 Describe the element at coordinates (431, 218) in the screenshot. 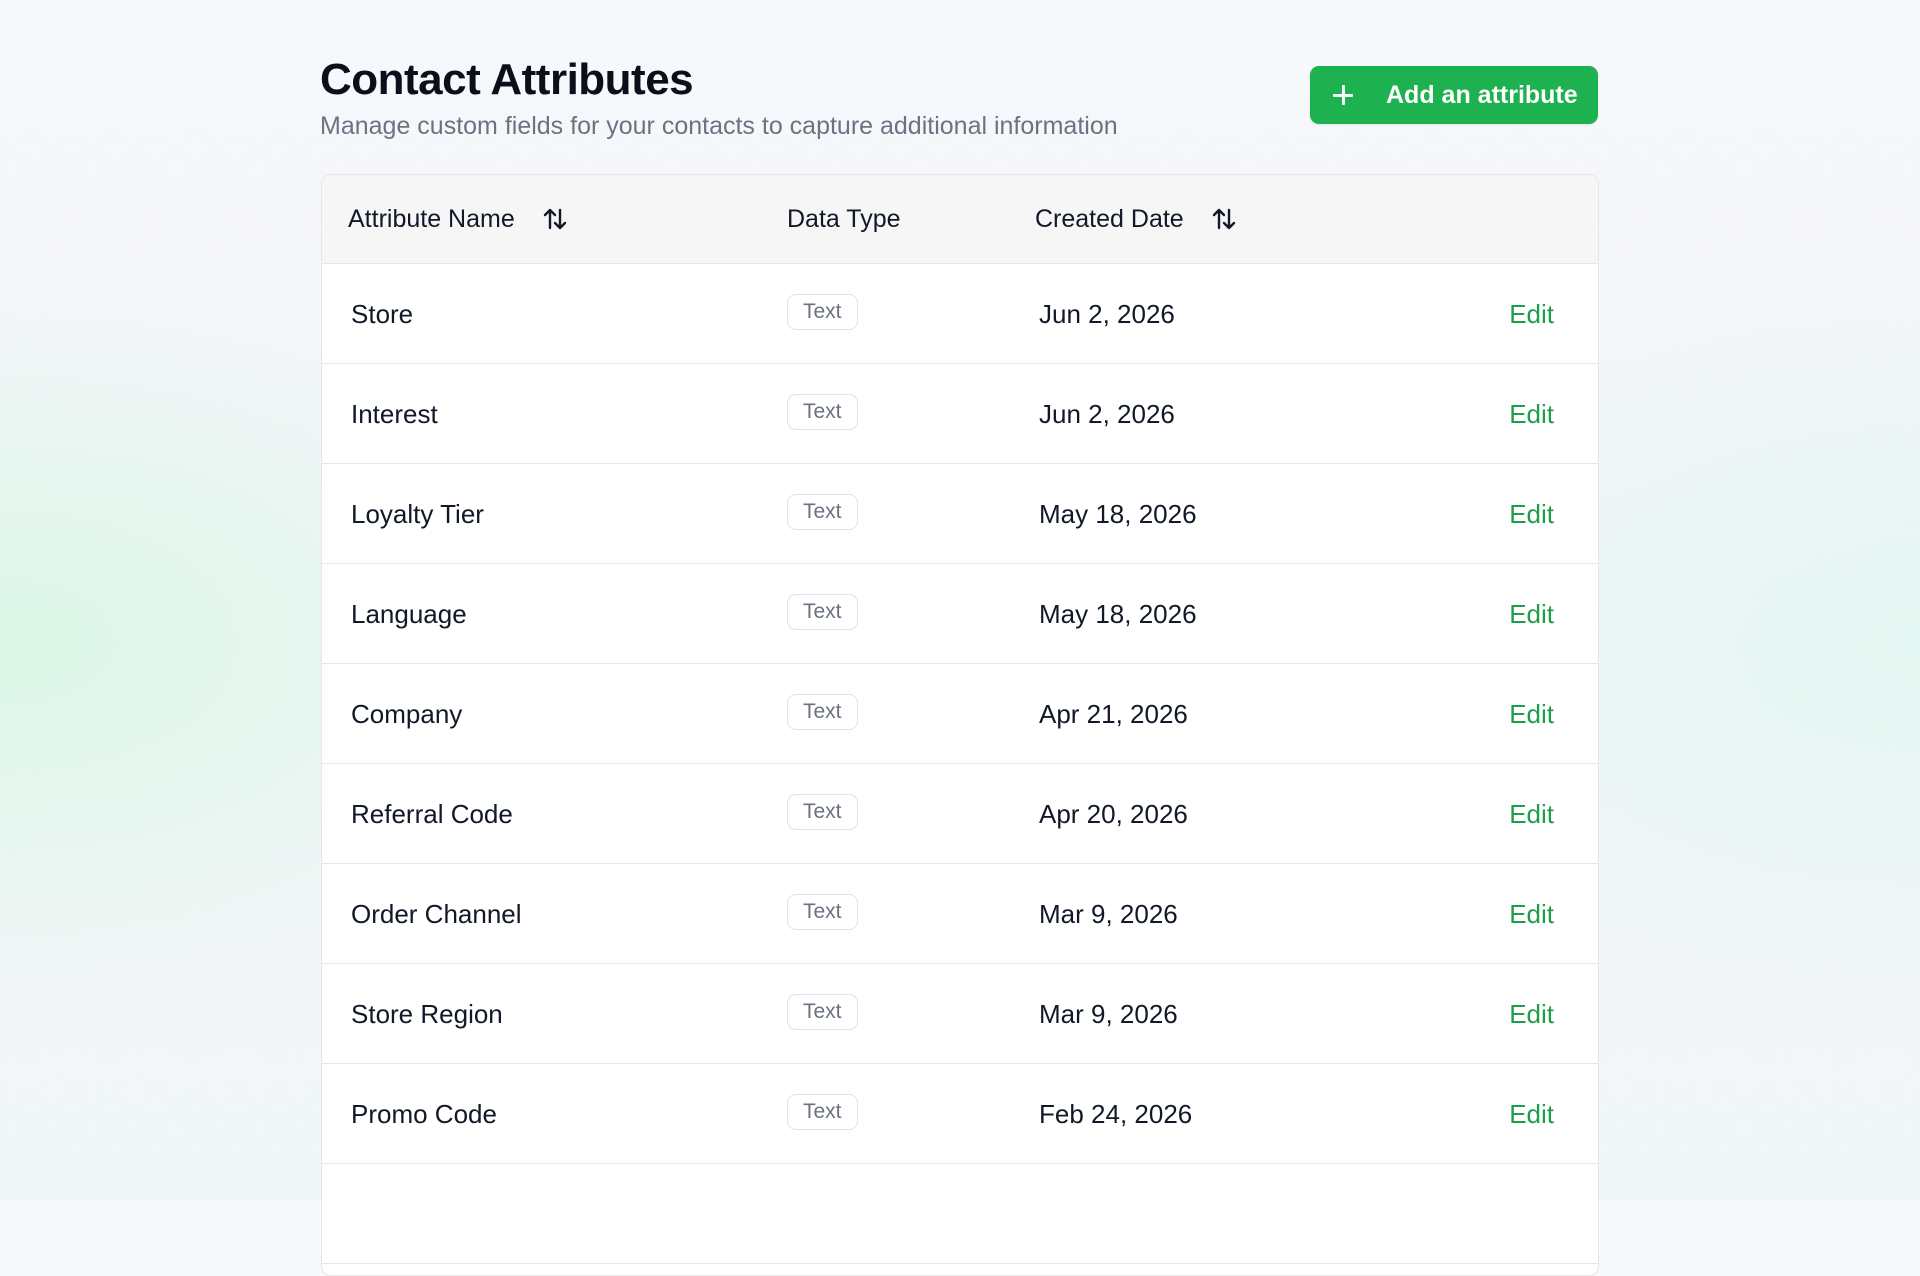

I see `column-header-attribute-name-label: Attribute Name` at that location.